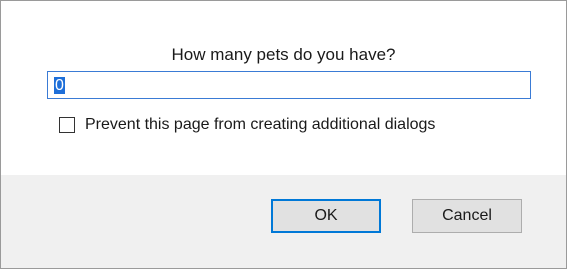  What do you see at coordinates (283, 54) in the screenshot?
I see `dialog-prompt-text: How many pets do you have?` at bounding box center [283, 54].